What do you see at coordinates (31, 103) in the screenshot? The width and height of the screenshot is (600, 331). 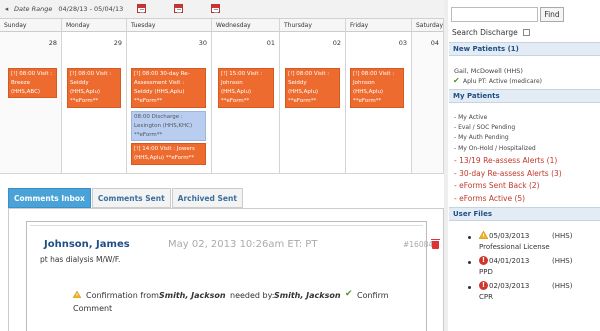 I see `day-cell-sunday: 28` at bounding box center [31, 103].